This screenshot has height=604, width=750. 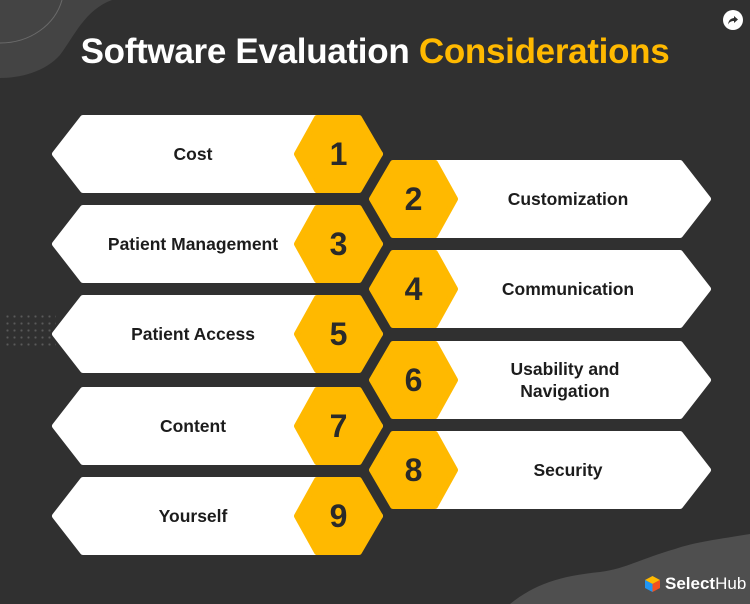 I want to click on hex-number-badge: 3, so click(x=338, y=243).